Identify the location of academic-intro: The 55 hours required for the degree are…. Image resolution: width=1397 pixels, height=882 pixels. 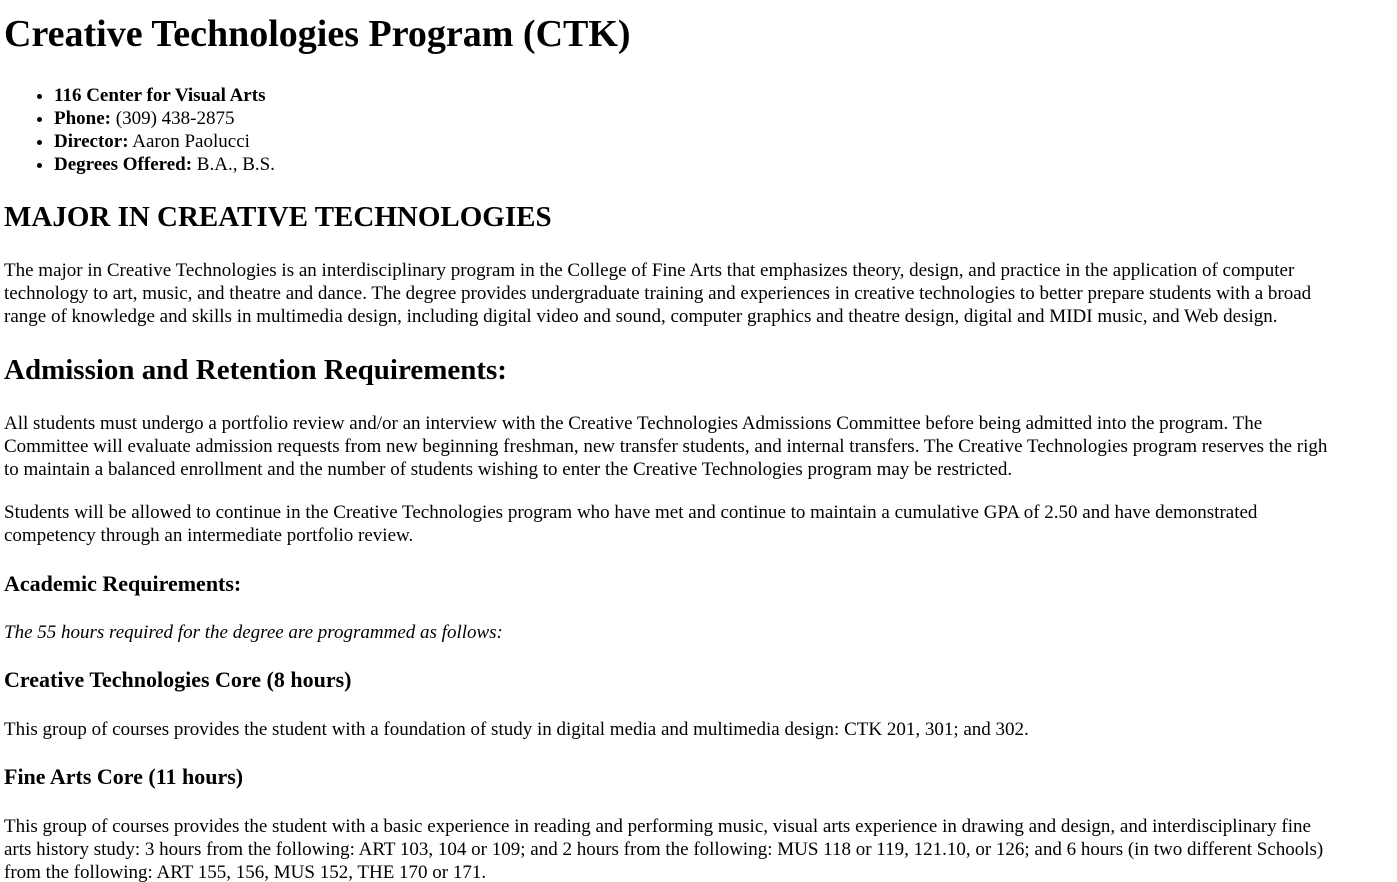
(253, 632).